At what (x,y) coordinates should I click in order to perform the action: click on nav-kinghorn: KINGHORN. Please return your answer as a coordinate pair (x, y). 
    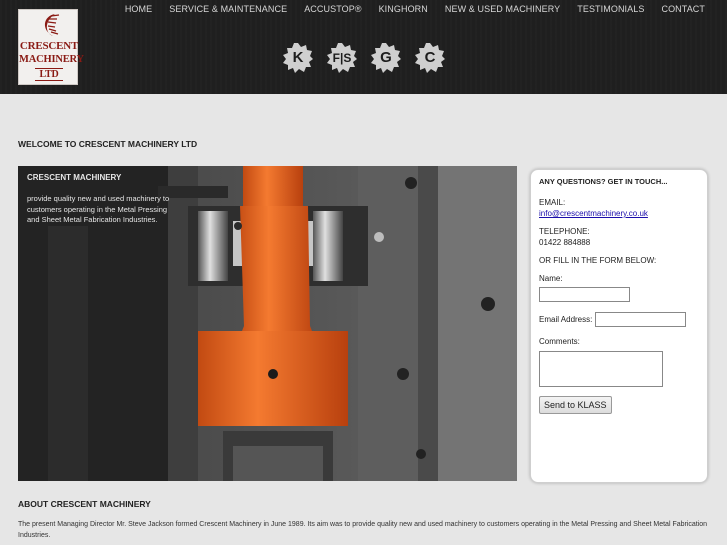
    Looking at the image, I should click on (403, 9).